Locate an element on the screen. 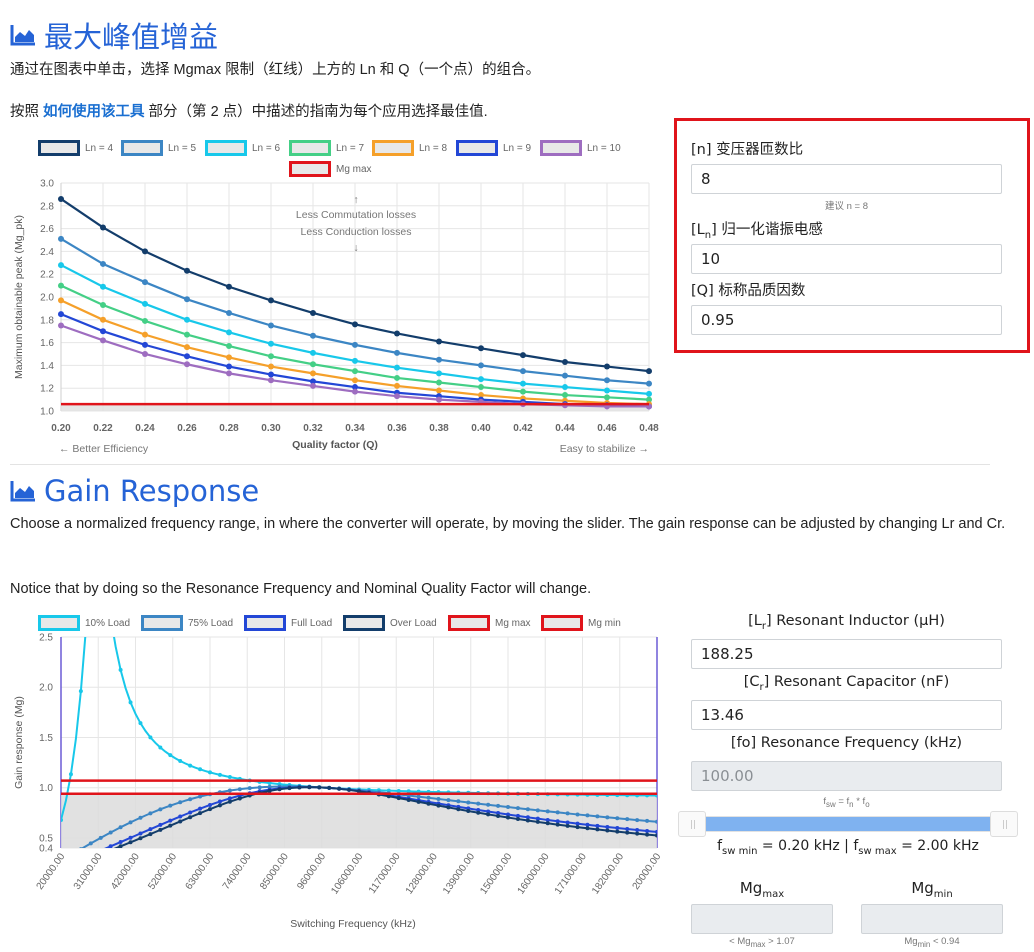  mgmax-label: Mgmax is located at coordinates (762, 889).